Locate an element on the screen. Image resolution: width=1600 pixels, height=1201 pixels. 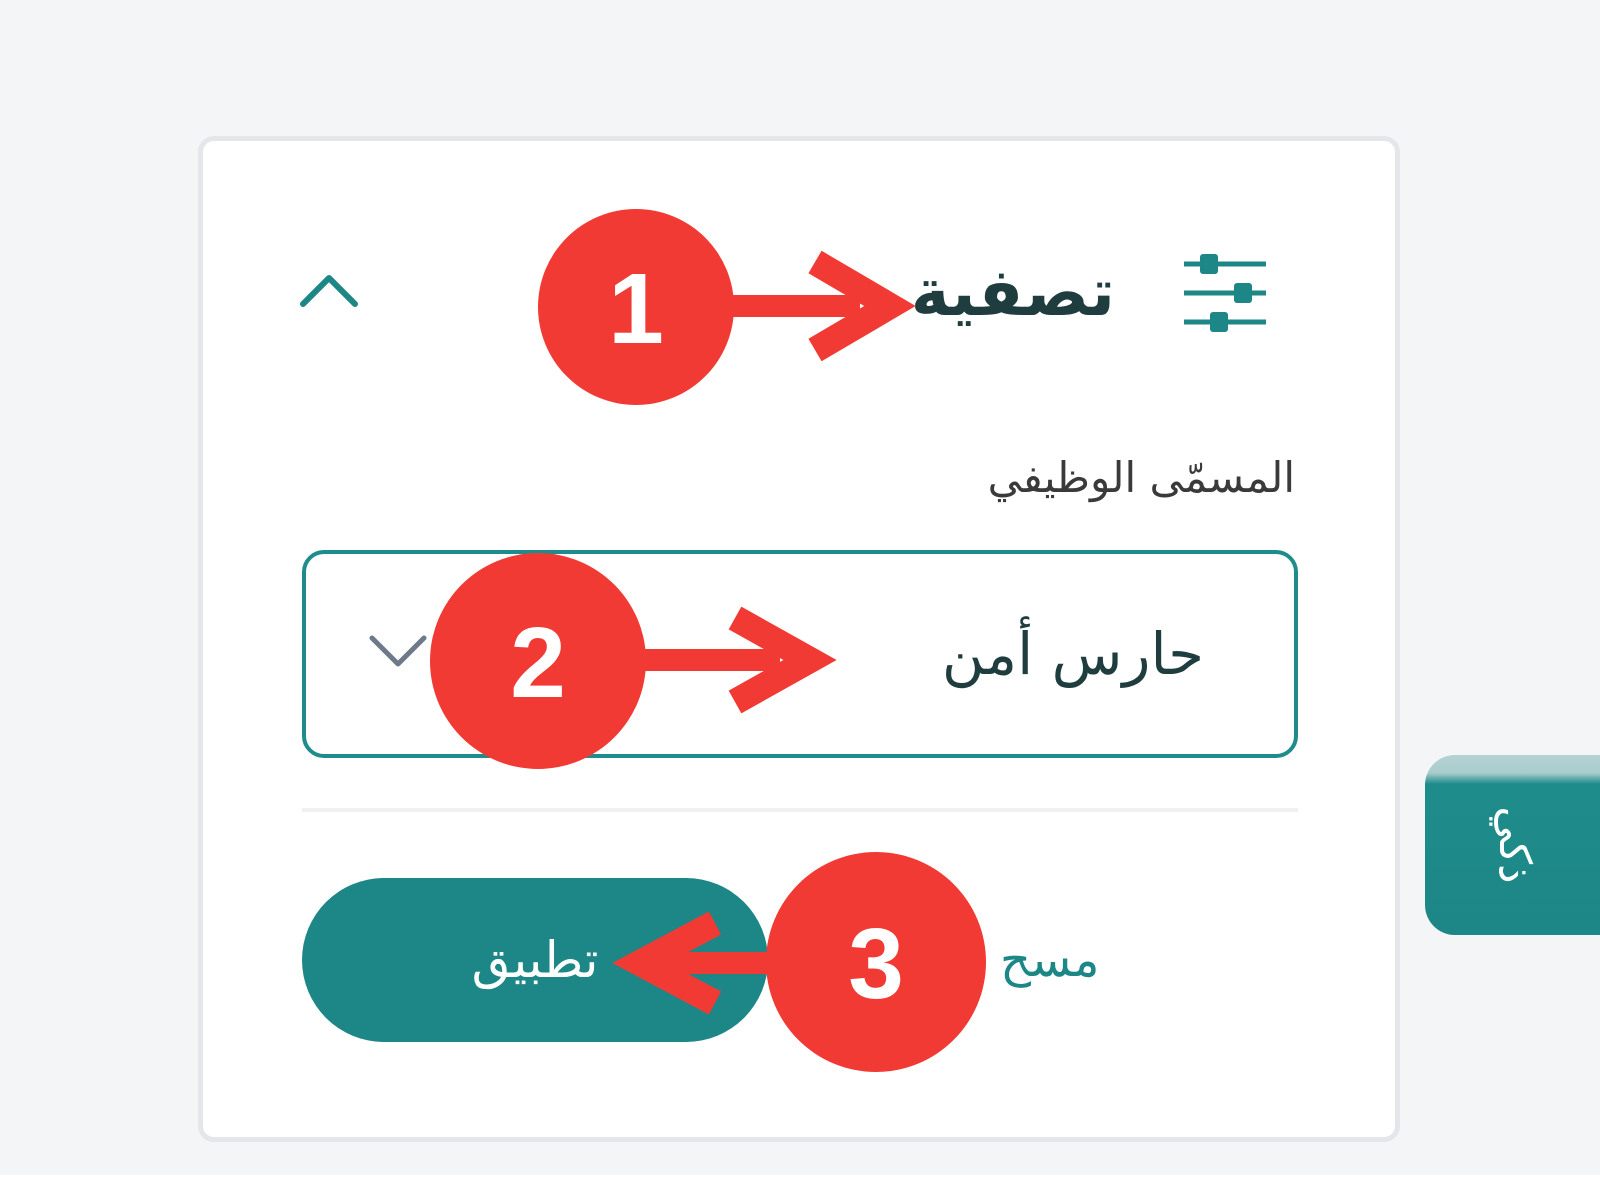
side-tab-label: ذكي is located at coordinates (1514, 845).